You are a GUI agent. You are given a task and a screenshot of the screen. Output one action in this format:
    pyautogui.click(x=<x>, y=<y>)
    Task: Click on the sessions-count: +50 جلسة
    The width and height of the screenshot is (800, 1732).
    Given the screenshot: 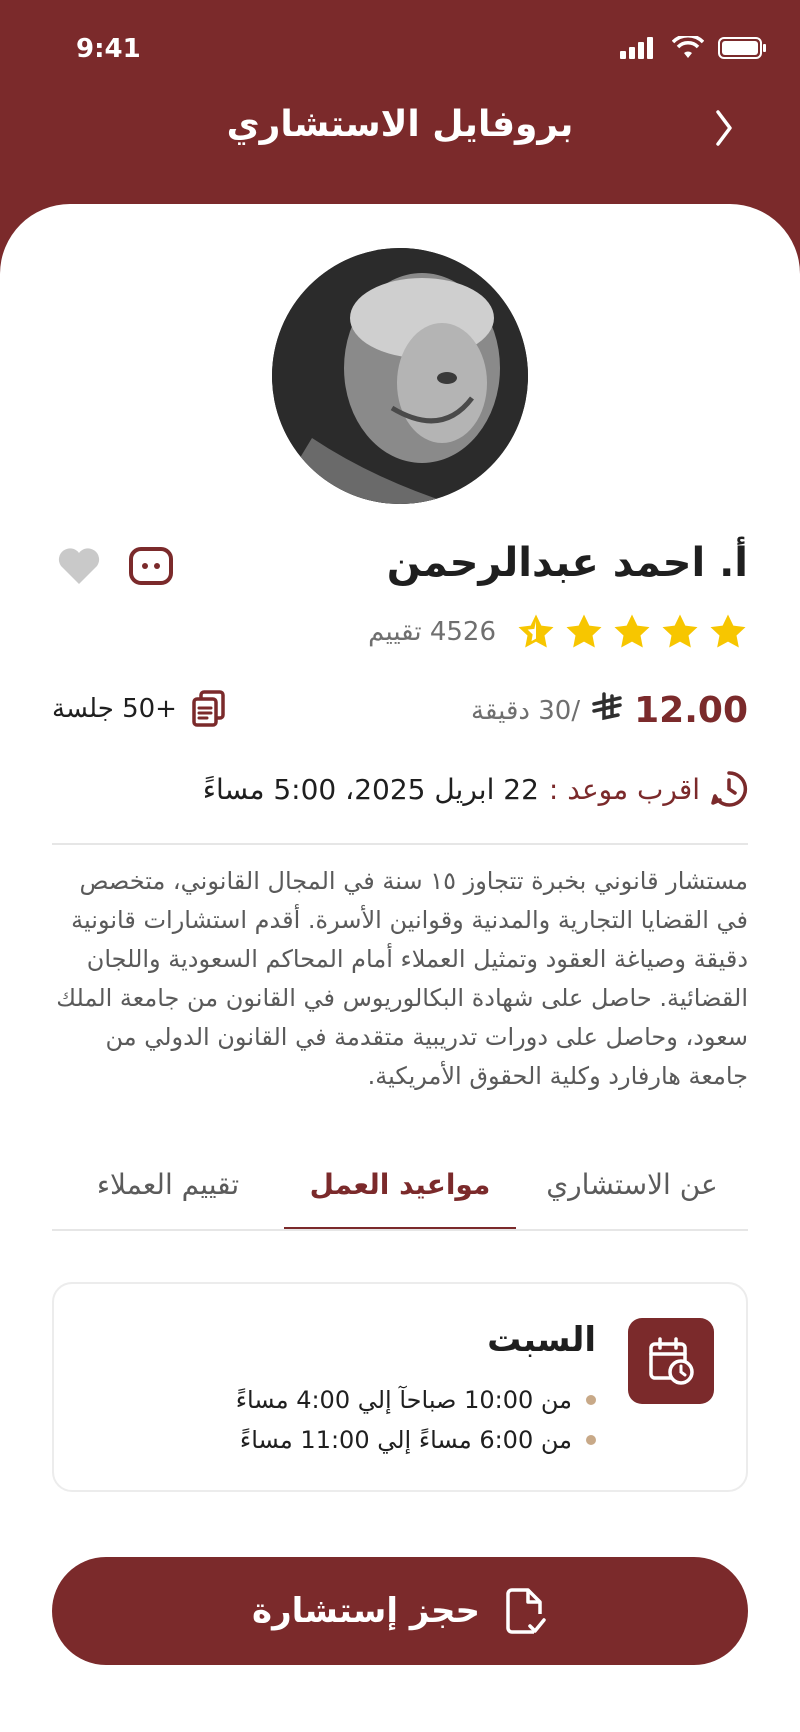 What is the action you would take?
    pyautogui.click(x=139, y=709)
    